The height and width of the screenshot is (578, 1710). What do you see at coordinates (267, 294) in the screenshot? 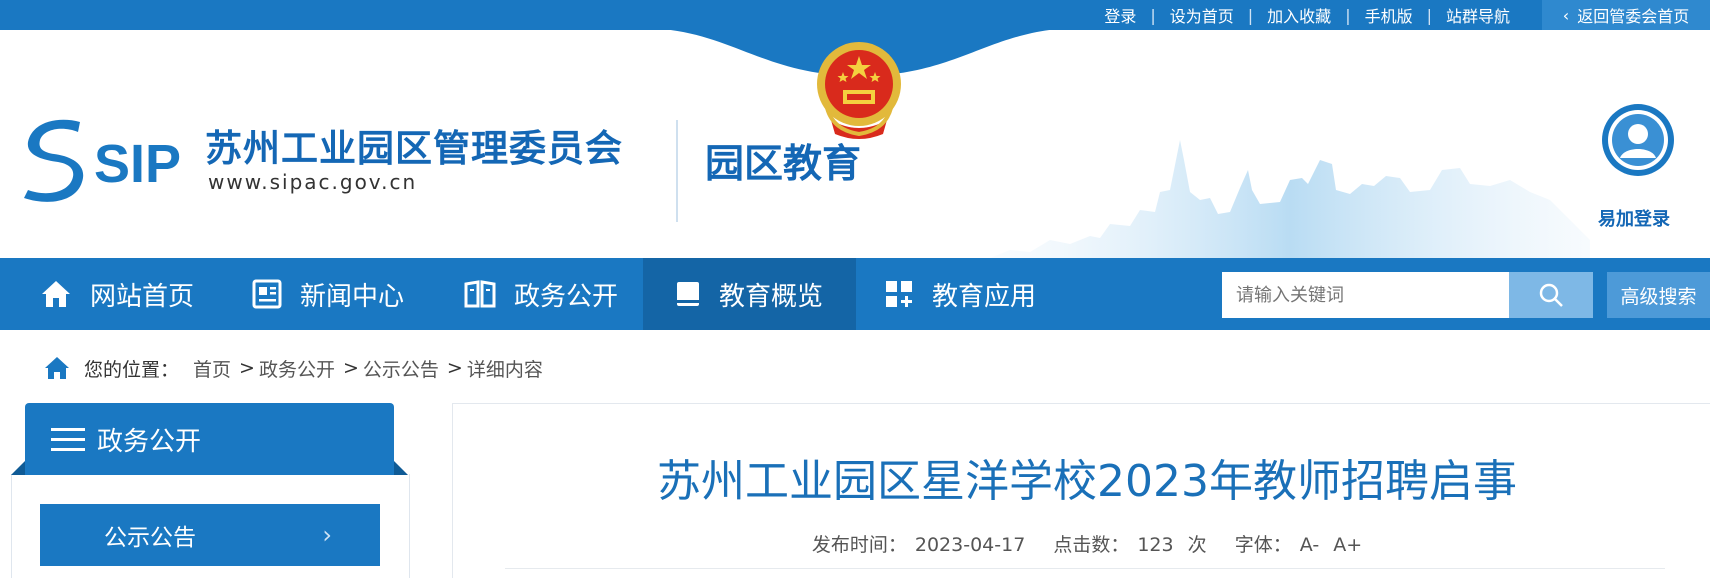
I see `news-icon` at bounding box center [267, 294].